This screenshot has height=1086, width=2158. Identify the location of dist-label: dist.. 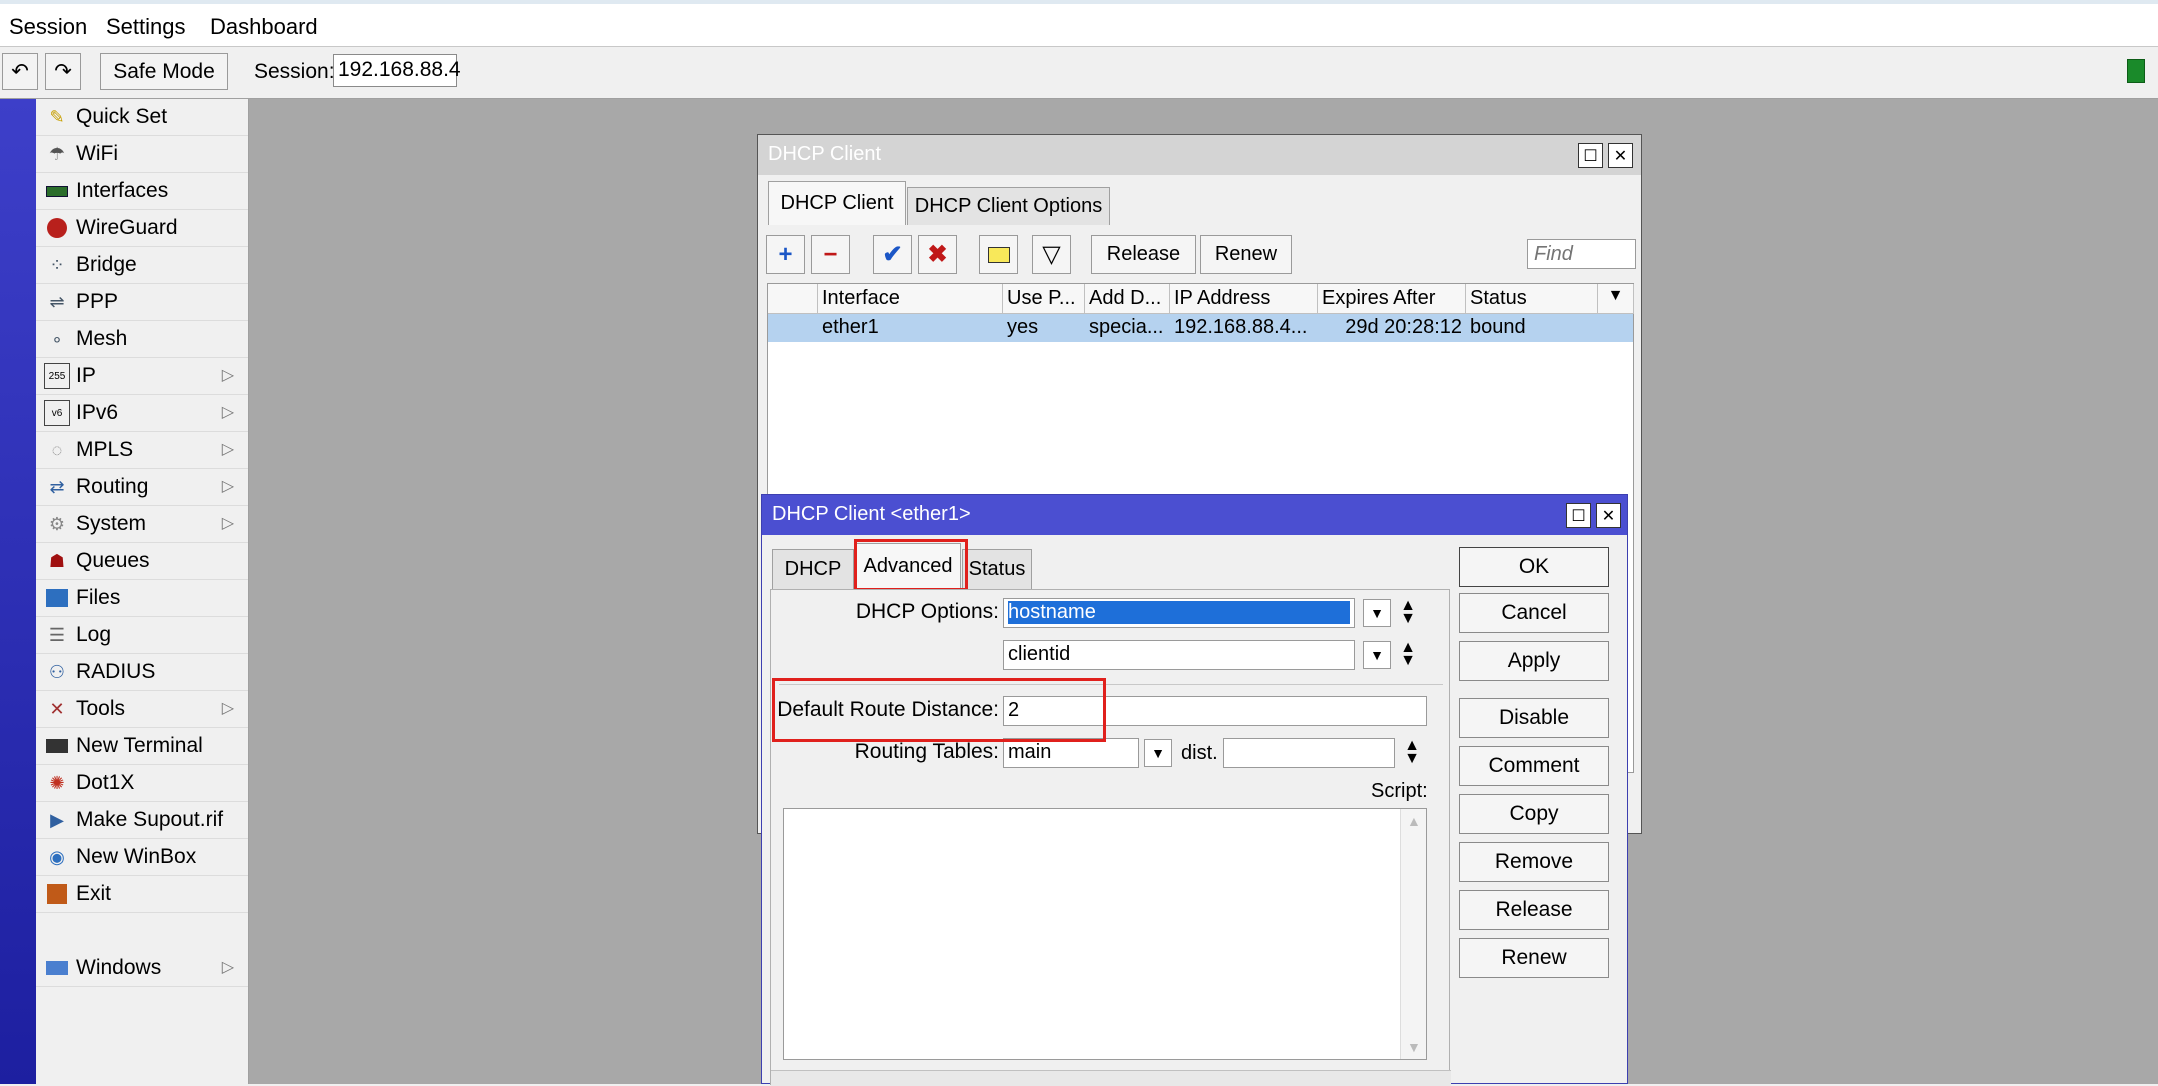
(1199, 753).